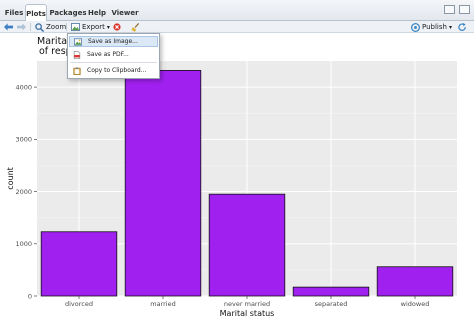  I want to click on tab-packages: Packages, so click(68, 12).